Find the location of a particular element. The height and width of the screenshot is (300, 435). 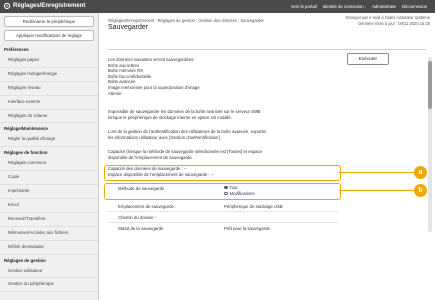

sidebar-item-user-management: Gestion utilisateur is located at coordinates (49, 272).